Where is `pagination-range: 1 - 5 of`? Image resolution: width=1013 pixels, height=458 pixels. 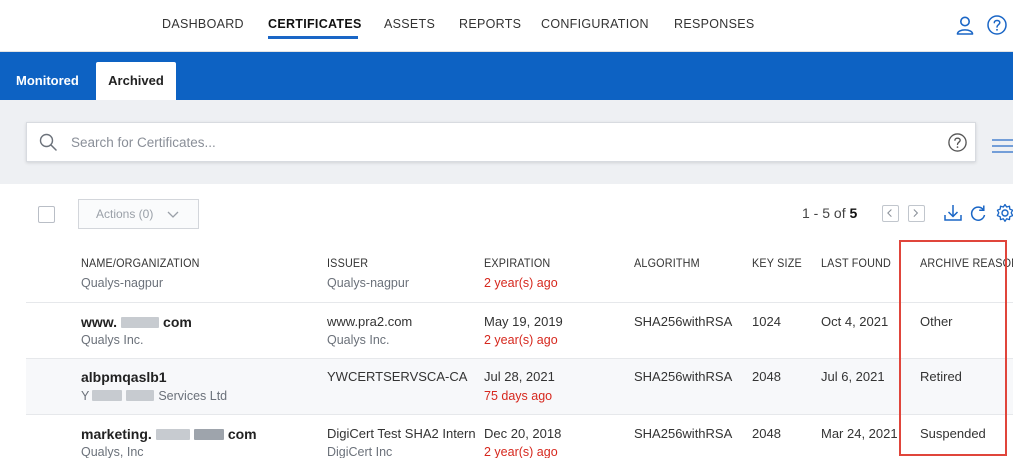 pagination-range: 1 - 5 of is located at coordinates (824, 213).